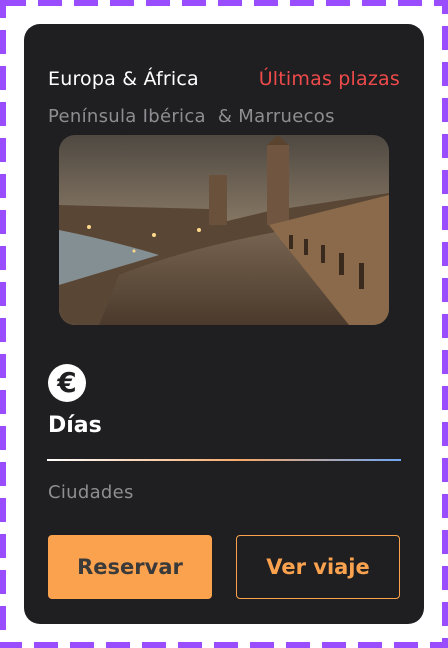  Describe the element at coordinates (91, 492) in the screenshot. I see `cities-label: Ciudades` at that location.